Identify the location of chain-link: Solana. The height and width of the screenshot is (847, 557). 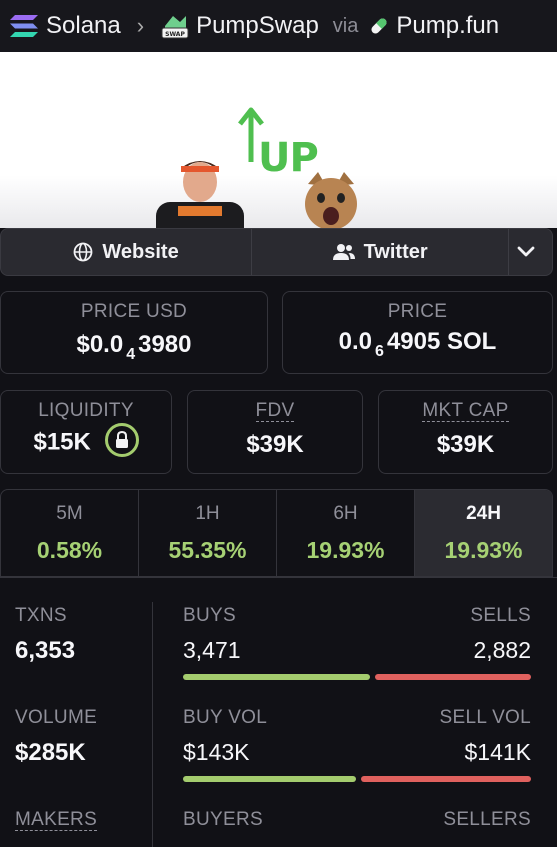
(83, 26).